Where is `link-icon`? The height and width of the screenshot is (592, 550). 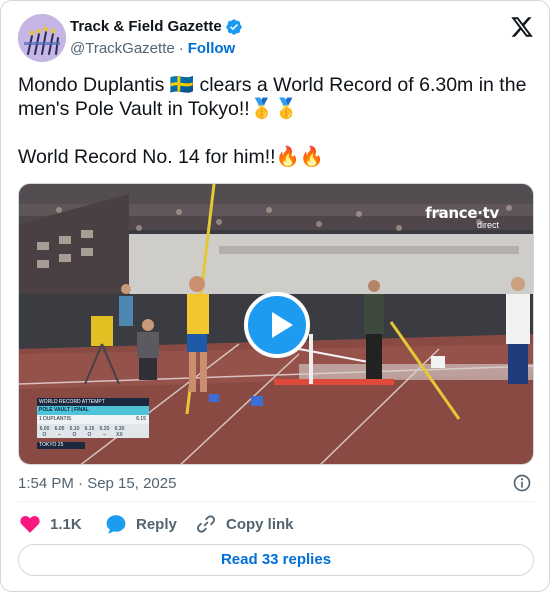
link-icon is located at coordinates (206, 524).